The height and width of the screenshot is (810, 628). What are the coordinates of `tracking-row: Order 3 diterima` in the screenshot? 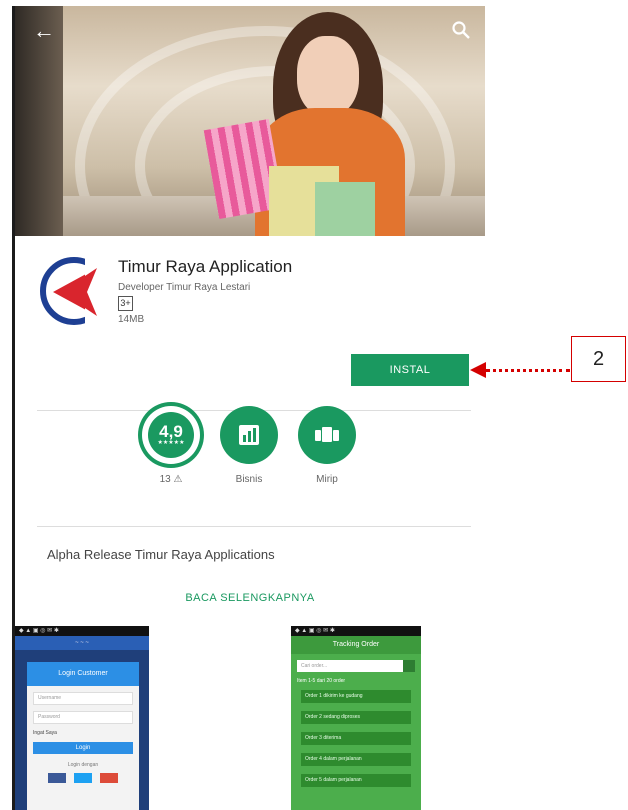 It's located at (356, 738).